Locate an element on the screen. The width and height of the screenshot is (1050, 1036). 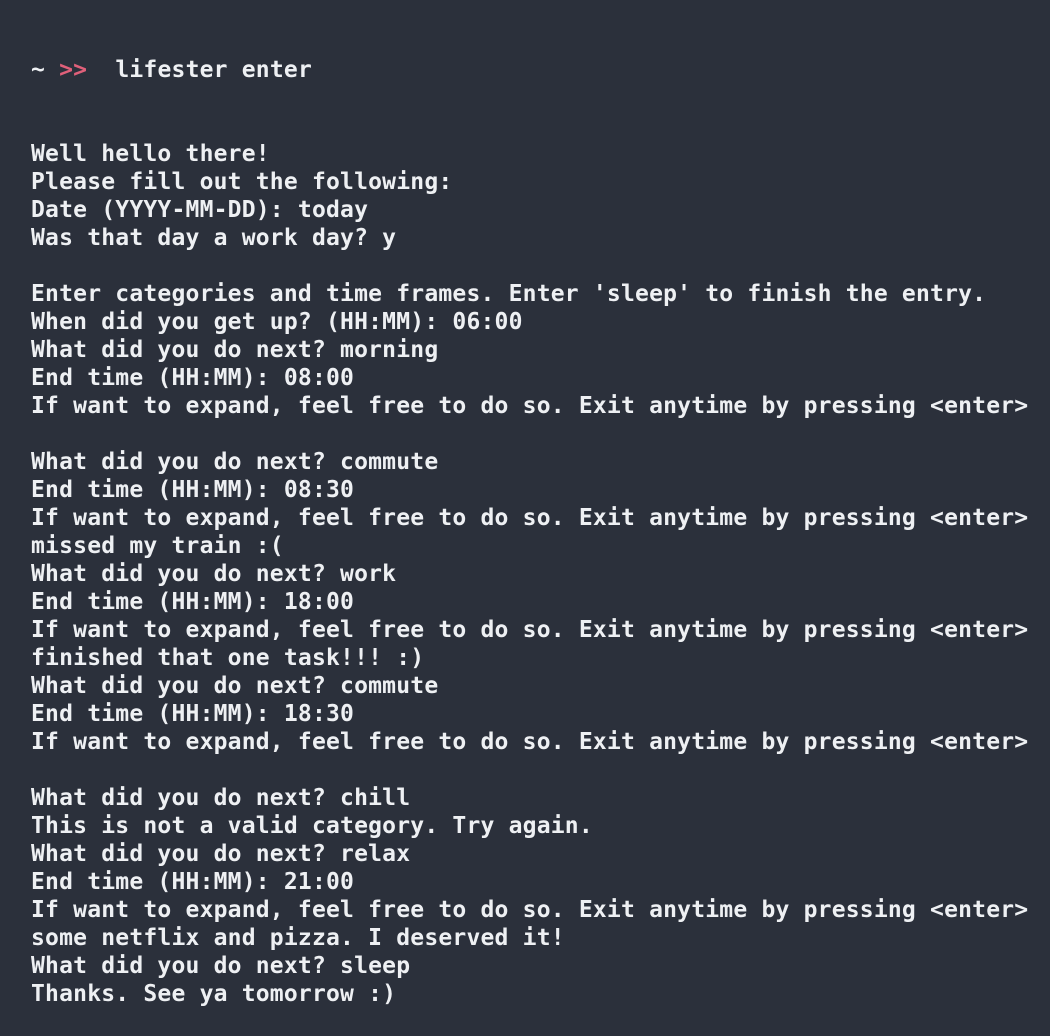
output-line: This is not a valid category. Try again. is located at coordinates (312, 826).